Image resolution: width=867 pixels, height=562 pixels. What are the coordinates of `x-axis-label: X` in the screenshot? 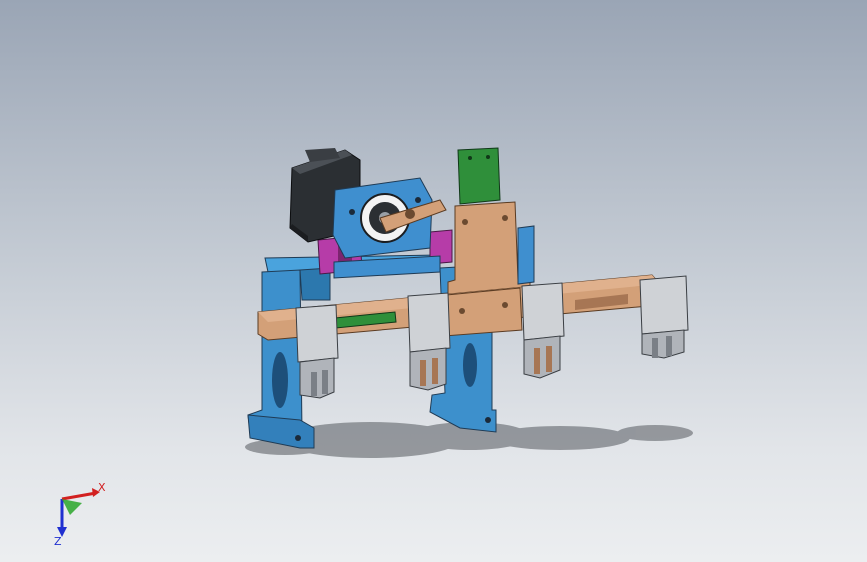 It's located at (102, 487).